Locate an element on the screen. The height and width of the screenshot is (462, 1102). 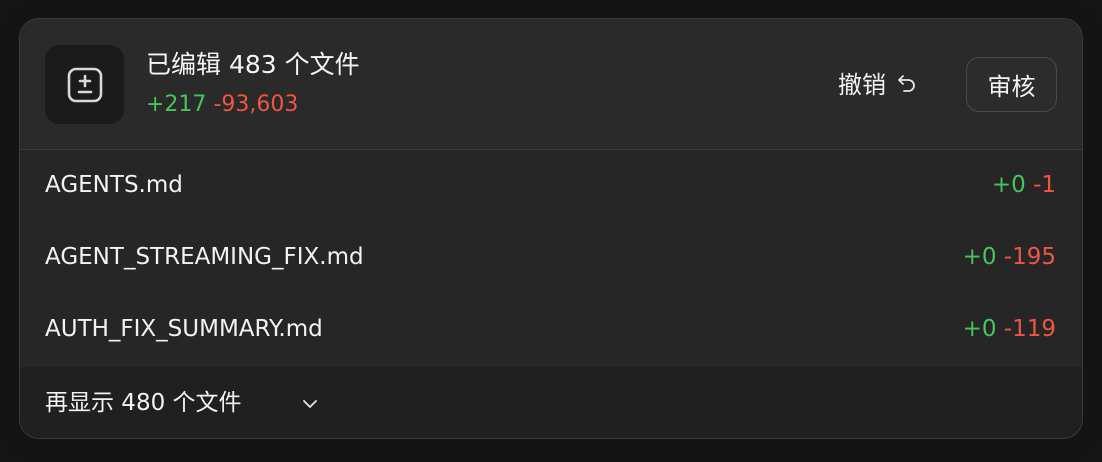
diff-stats: +217 -93,603 is located at coordinates (222, 105).